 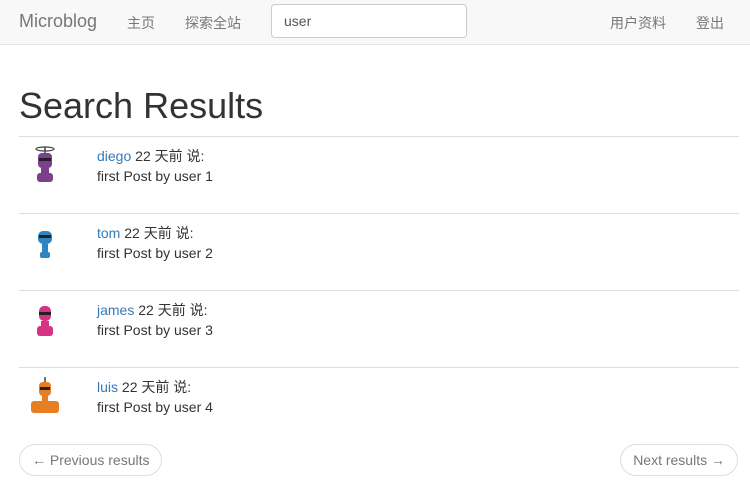 What do you see at coordinates (379, 174) in the screenshot?
I see `list-item: diego 22 天前 说: first Post by user 1` at bounding box center [379, 174].